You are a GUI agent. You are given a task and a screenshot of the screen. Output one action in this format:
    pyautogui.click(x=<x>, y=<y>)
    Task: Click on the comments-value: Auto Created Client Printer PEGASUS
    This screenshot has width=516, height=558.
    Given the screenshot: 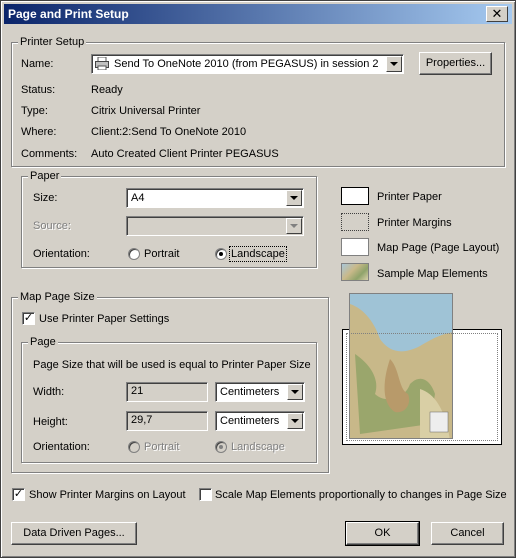 What is the action you would take?
    pyautogui.click(x=185, y=154)
    